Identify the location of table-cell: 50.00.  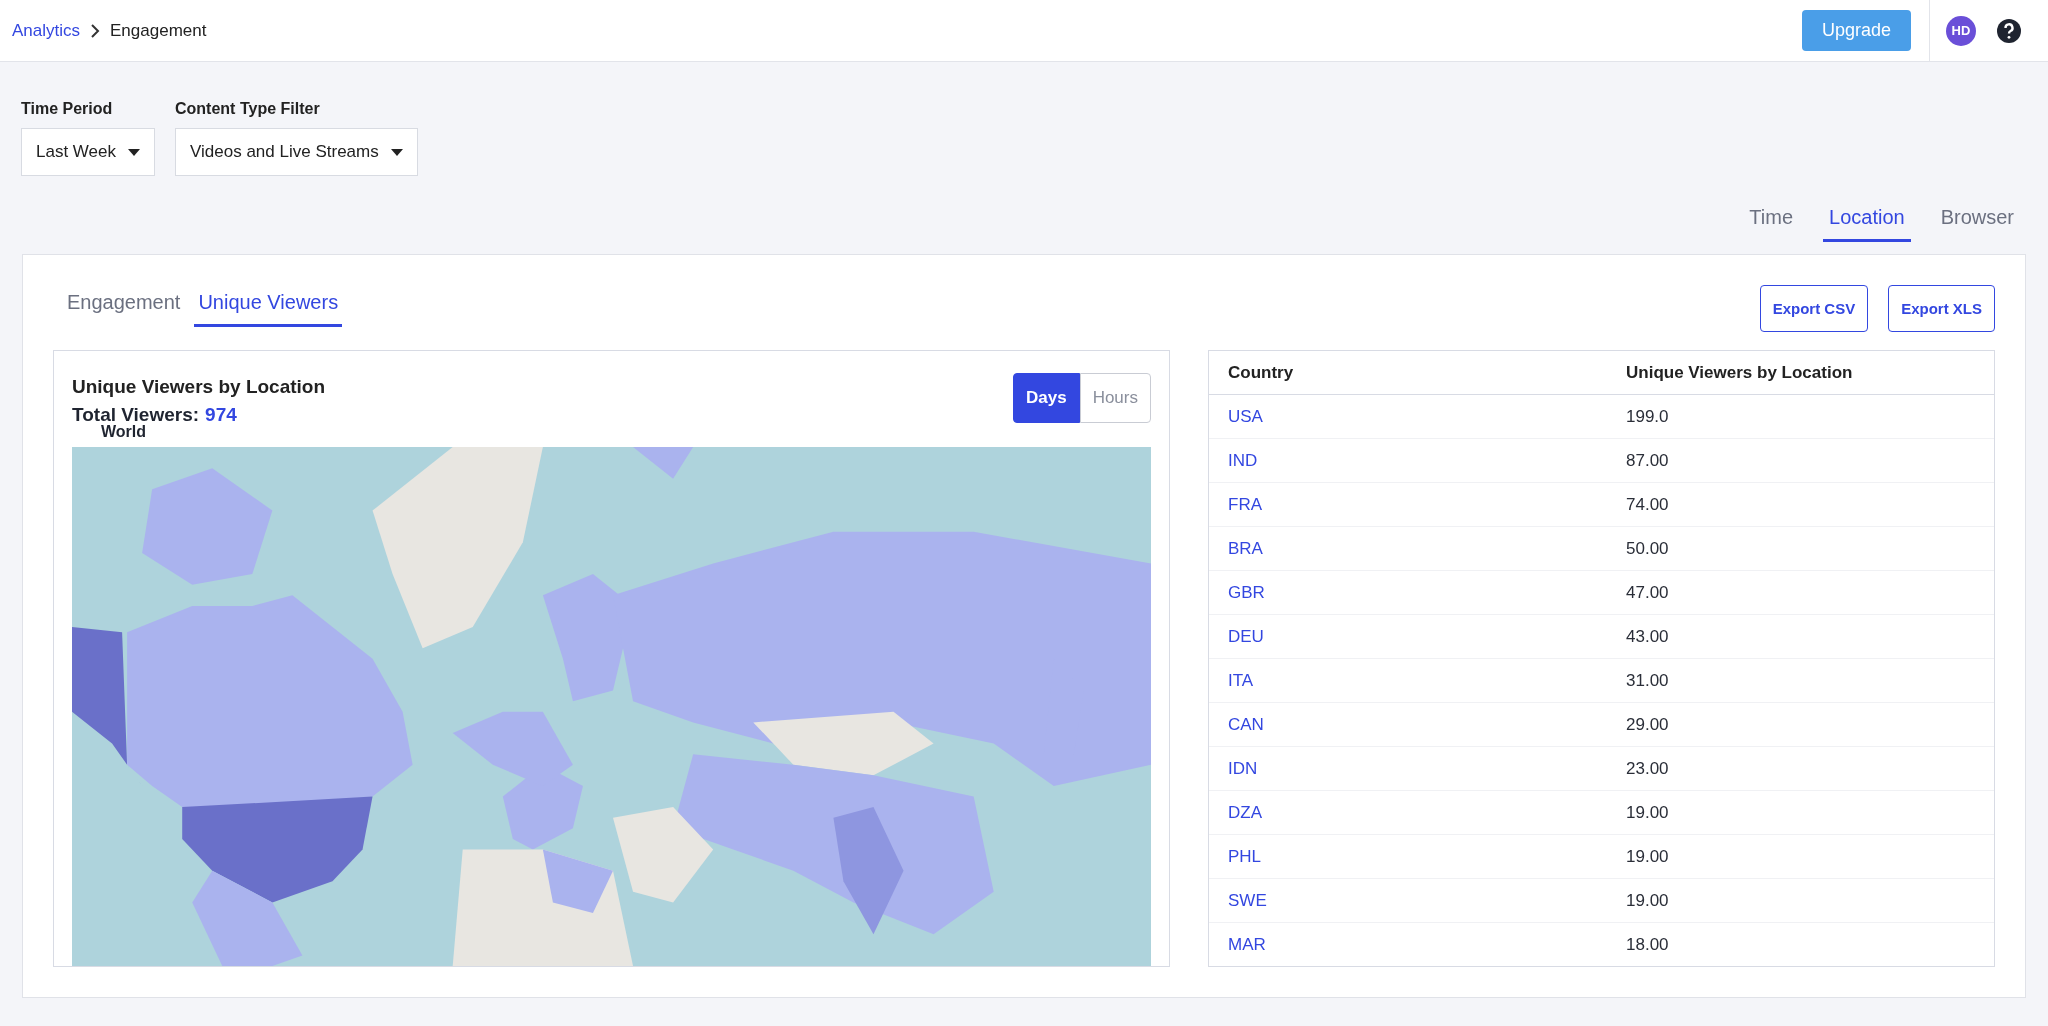
(1647, 548).